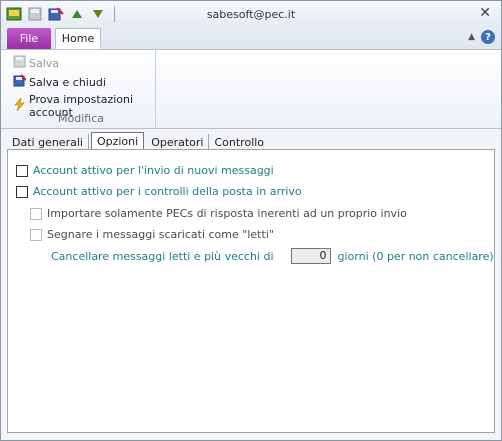 The height and width of the screenshot is (441, 502). What do you see at coordinates (485, 13) in the screenshot?
I see `close-icon: ✕` at bounding box center [485, 13].